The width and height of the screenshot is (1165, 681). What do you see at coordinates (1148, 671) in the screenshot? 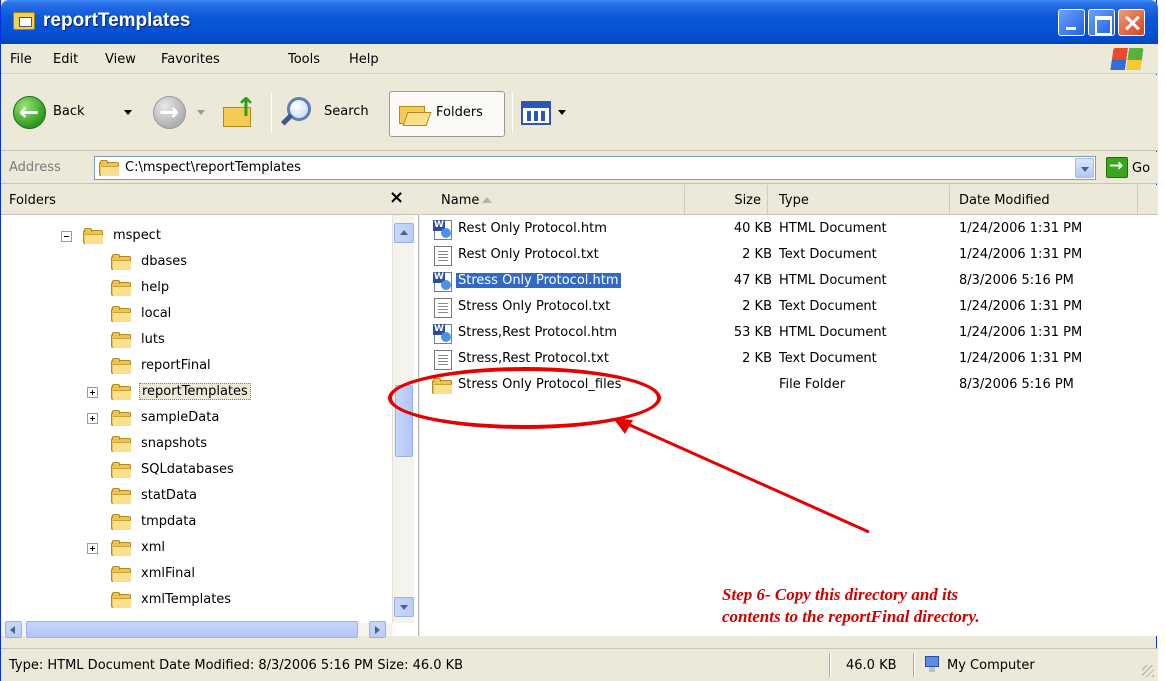
I see `resize-grip-icon` at bounding box center [1148, 671].